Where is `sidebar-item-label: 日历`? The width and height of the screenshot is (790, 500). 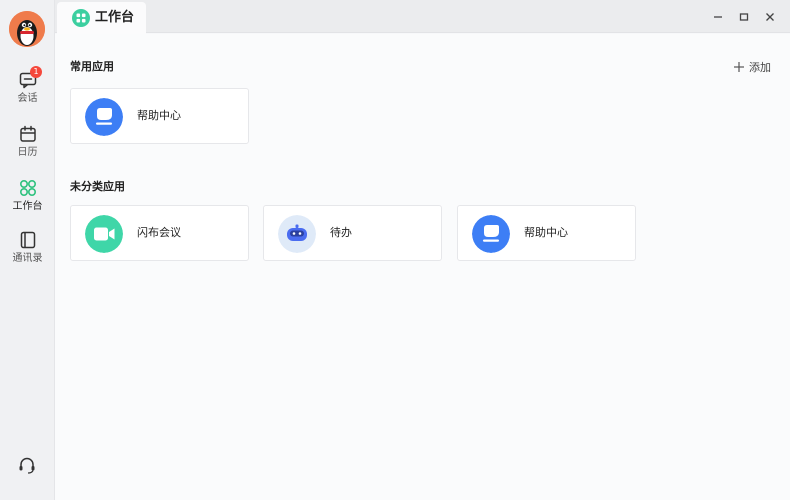
sidebar-item-label: 日历 is located at coordinates (27, 152).